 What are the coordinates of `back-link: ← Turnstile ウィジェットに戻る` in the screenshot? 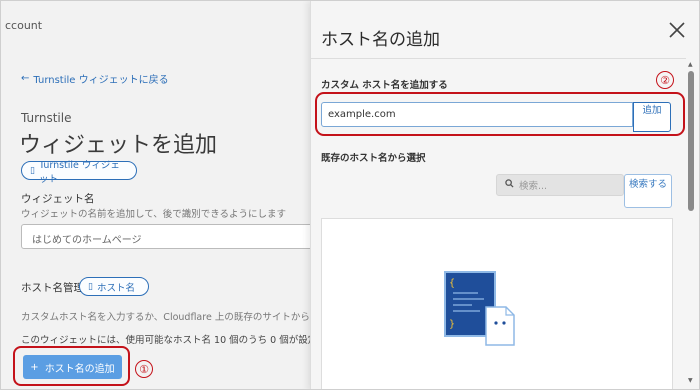 It's located at (95, 78).